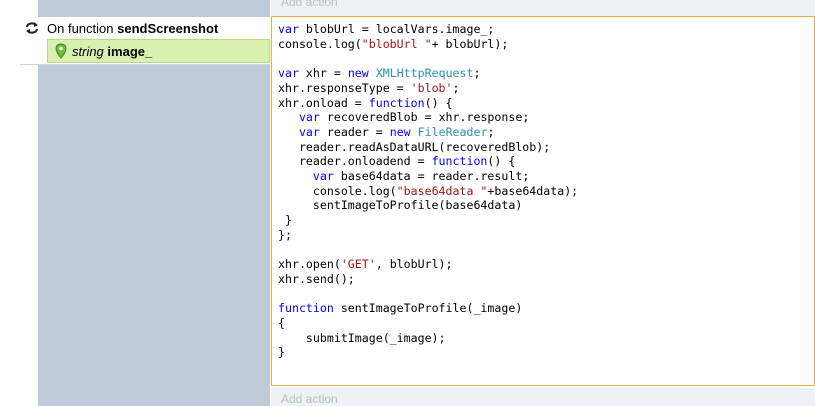 The width and height of the screenshot is (815, 406). What do you see at coordinates (533, 190) in the screenshot?
I see `code-token: +base64data);` at bounding box center [533, 190].